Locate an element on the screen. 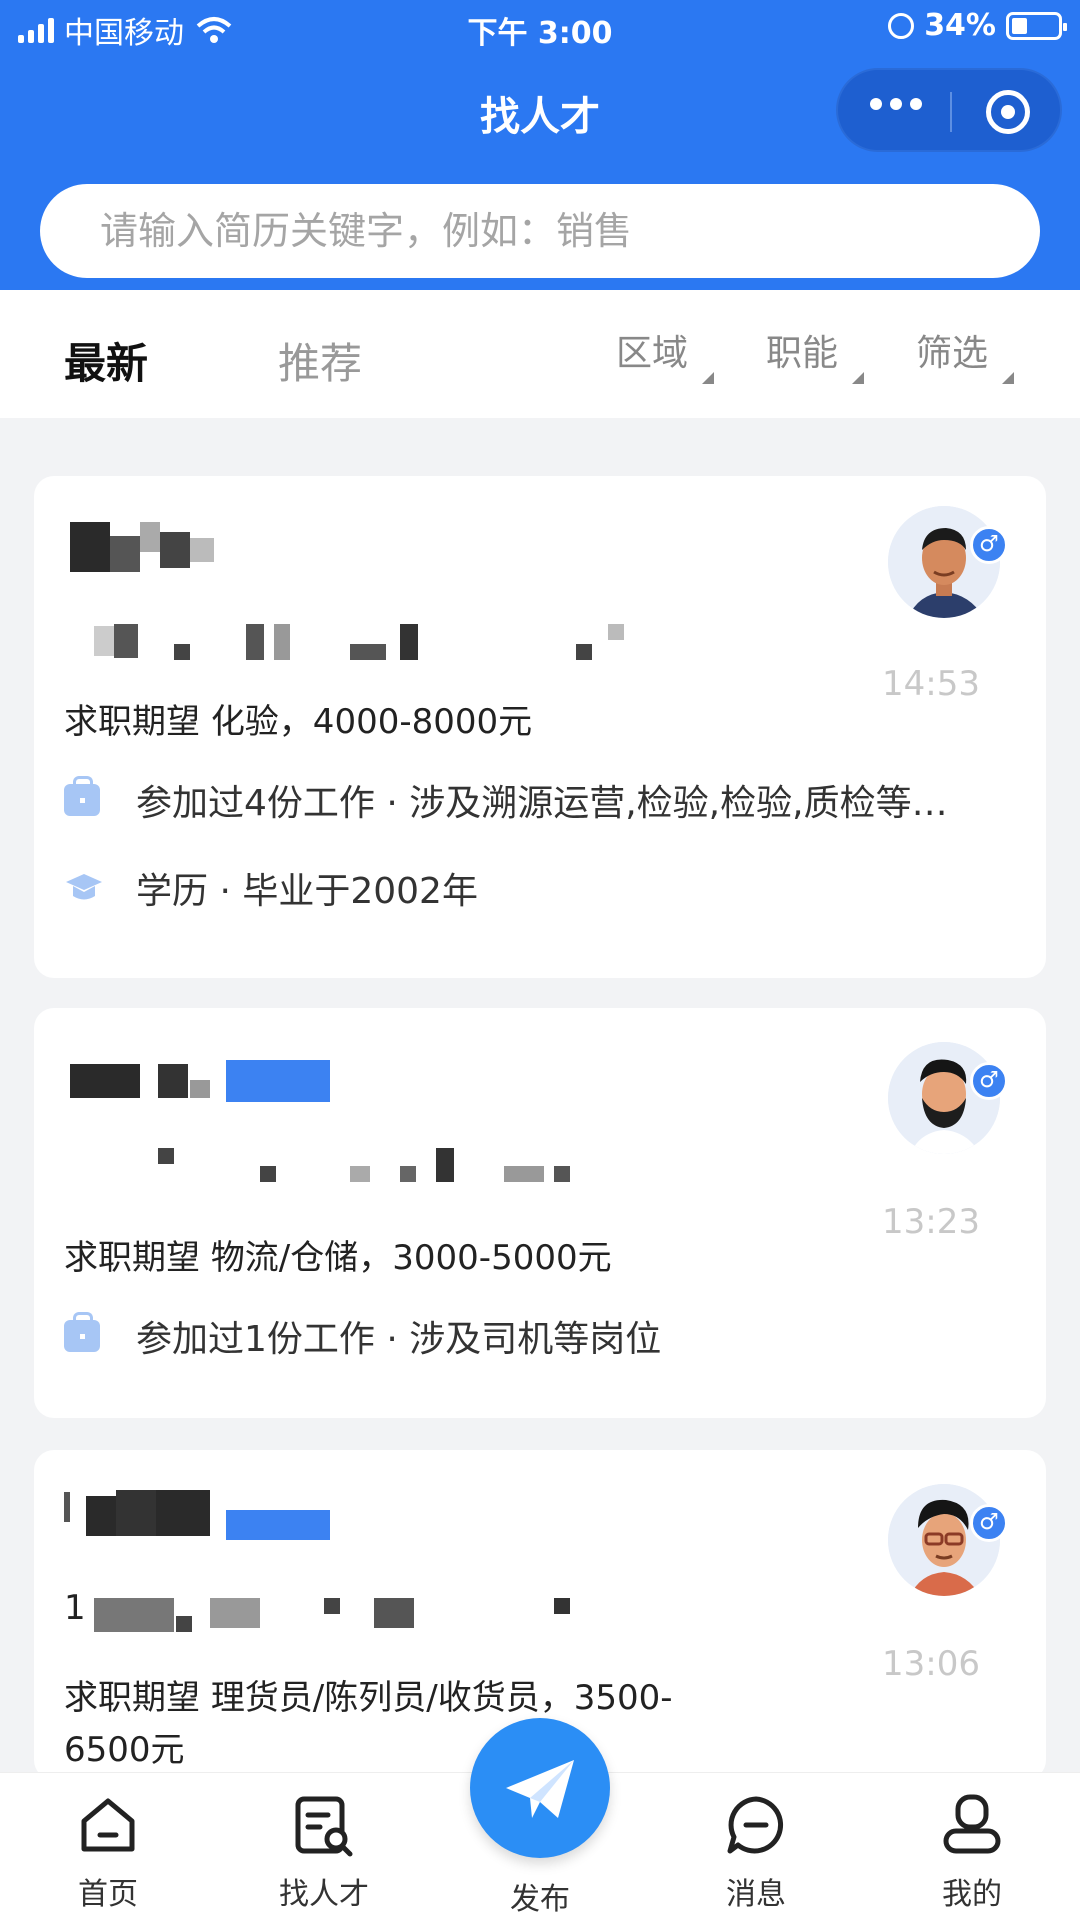 This screenshot has width=1080, height=1920. status-bar: 中国移动 下午 3:00 34% is located at coordinates (540, 28).